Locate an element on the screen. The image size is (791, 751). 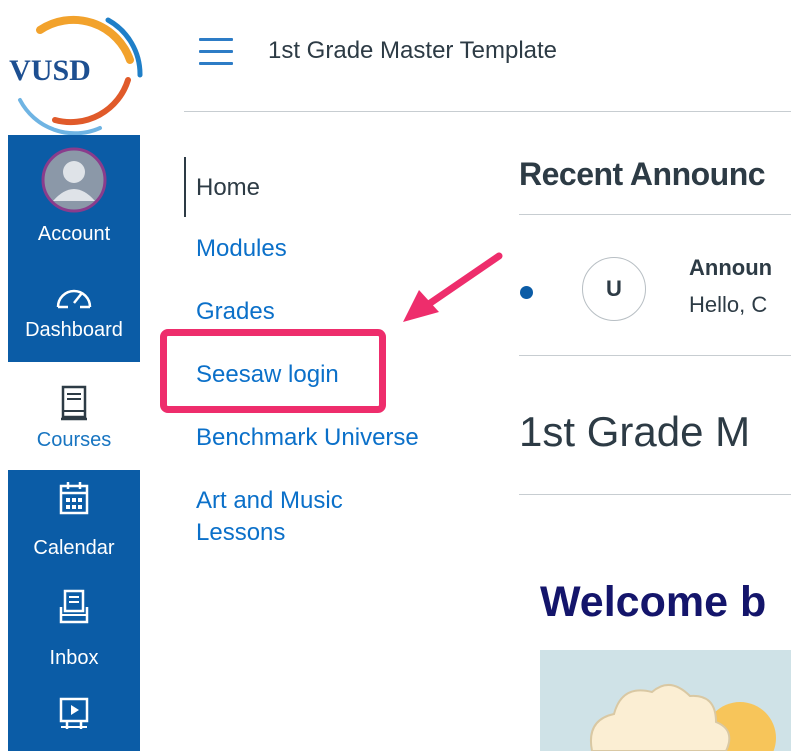
district-logo: VUSD is located at coordinates (74, 68).